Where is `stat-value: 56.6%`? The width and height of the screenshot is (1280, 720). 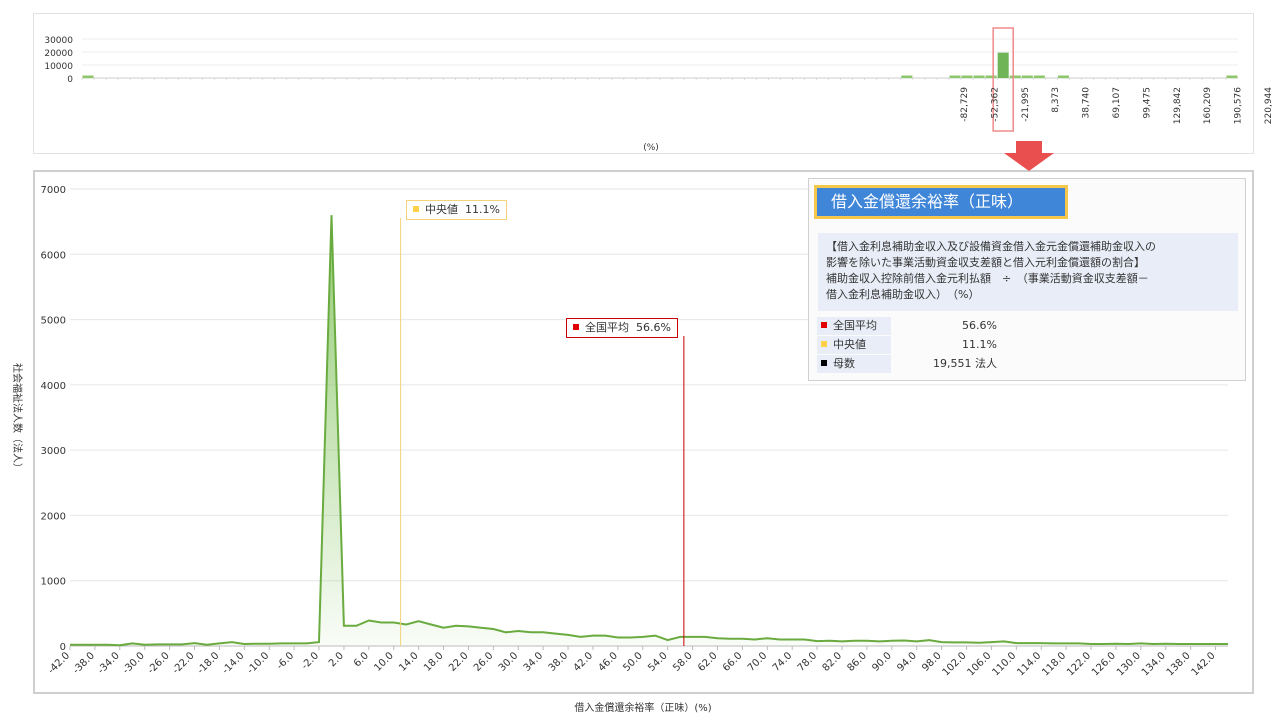
stat-value: 56.6% is located at coordinates (979, 325).